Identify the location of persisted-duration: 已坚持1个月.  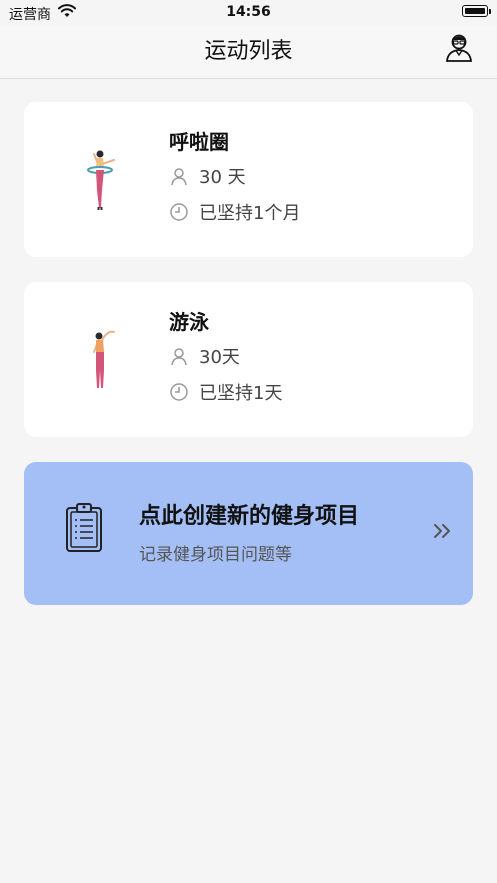
(250, 213).